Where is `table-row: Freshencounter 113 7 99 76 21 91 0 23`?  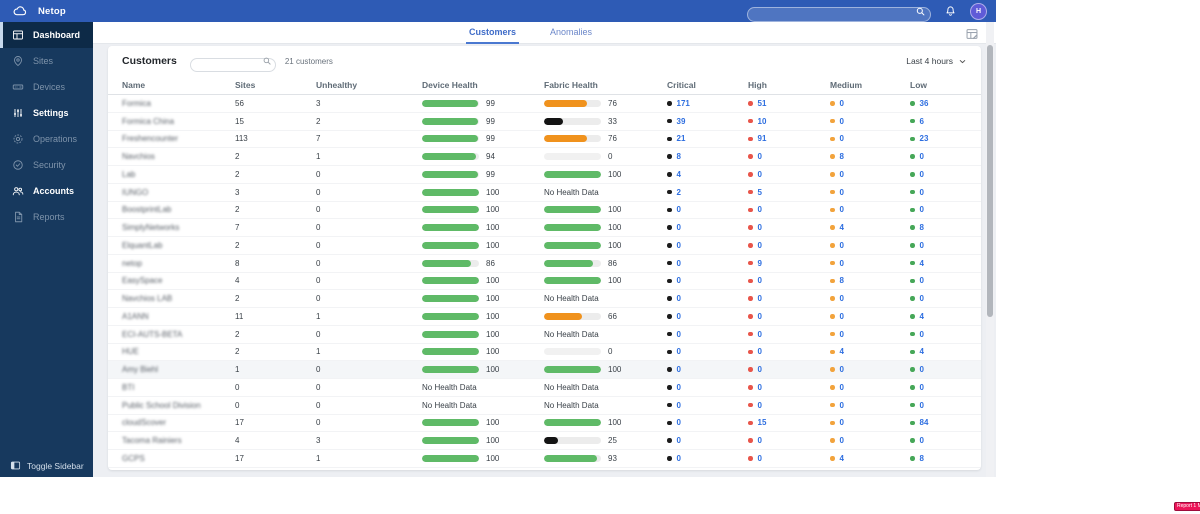
table-row: Freshencounter 113 7 99 76 21 91 0 23 is located at coordinates (544, 140).